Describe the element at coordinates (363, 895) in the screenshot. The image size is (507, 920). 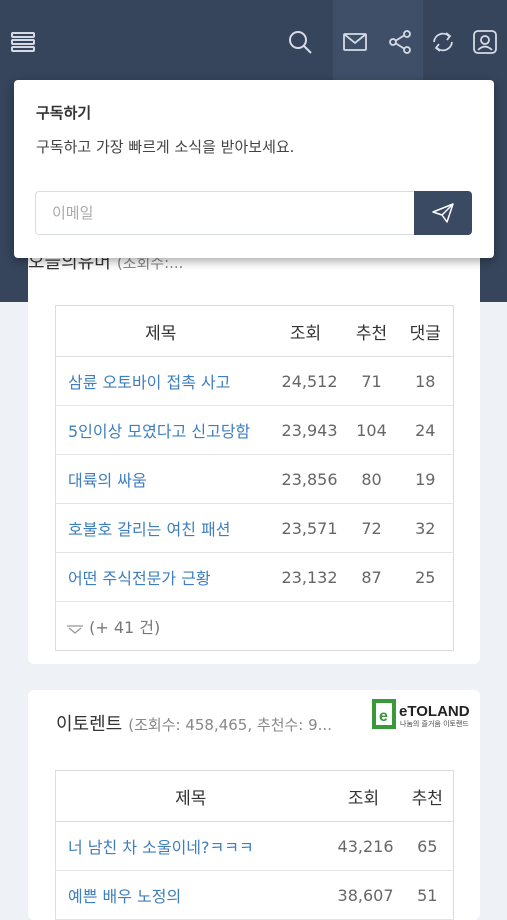
I see `post-views: 38,607` at that location.